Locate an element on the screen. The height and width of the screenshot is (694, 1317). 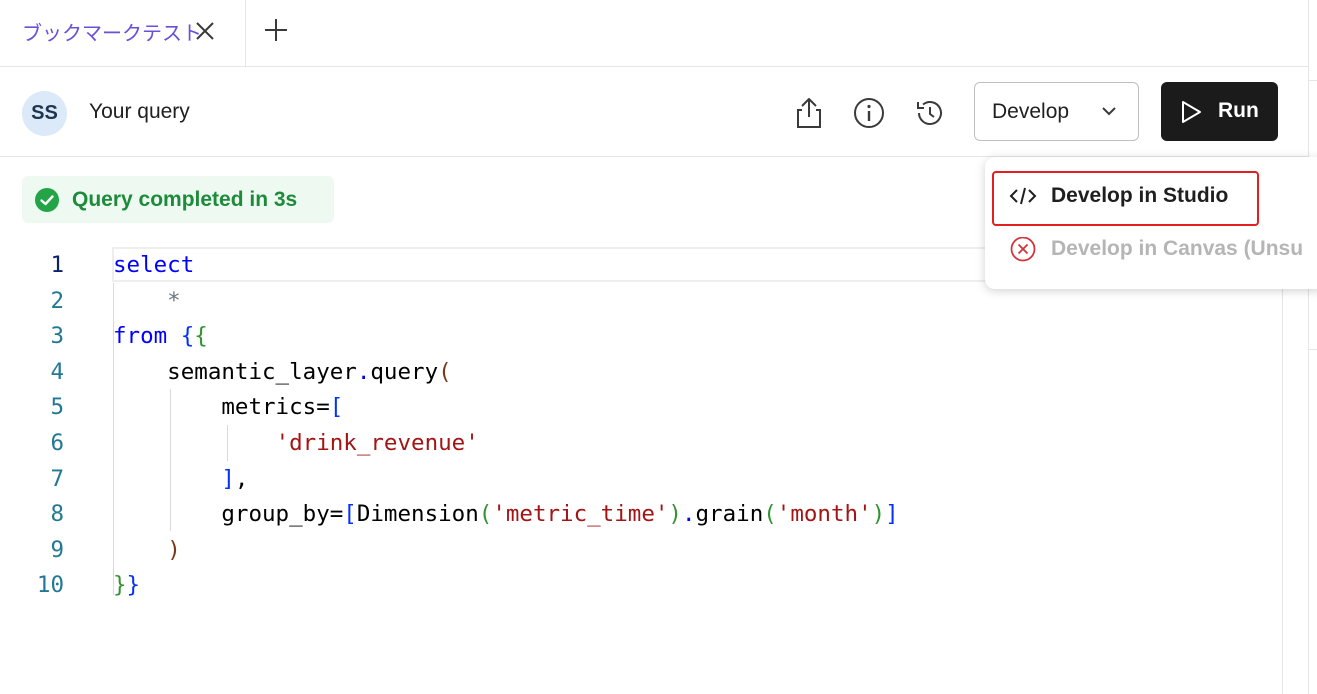
status-badge: Query completed in 3s is located at coordinates (178, 199).